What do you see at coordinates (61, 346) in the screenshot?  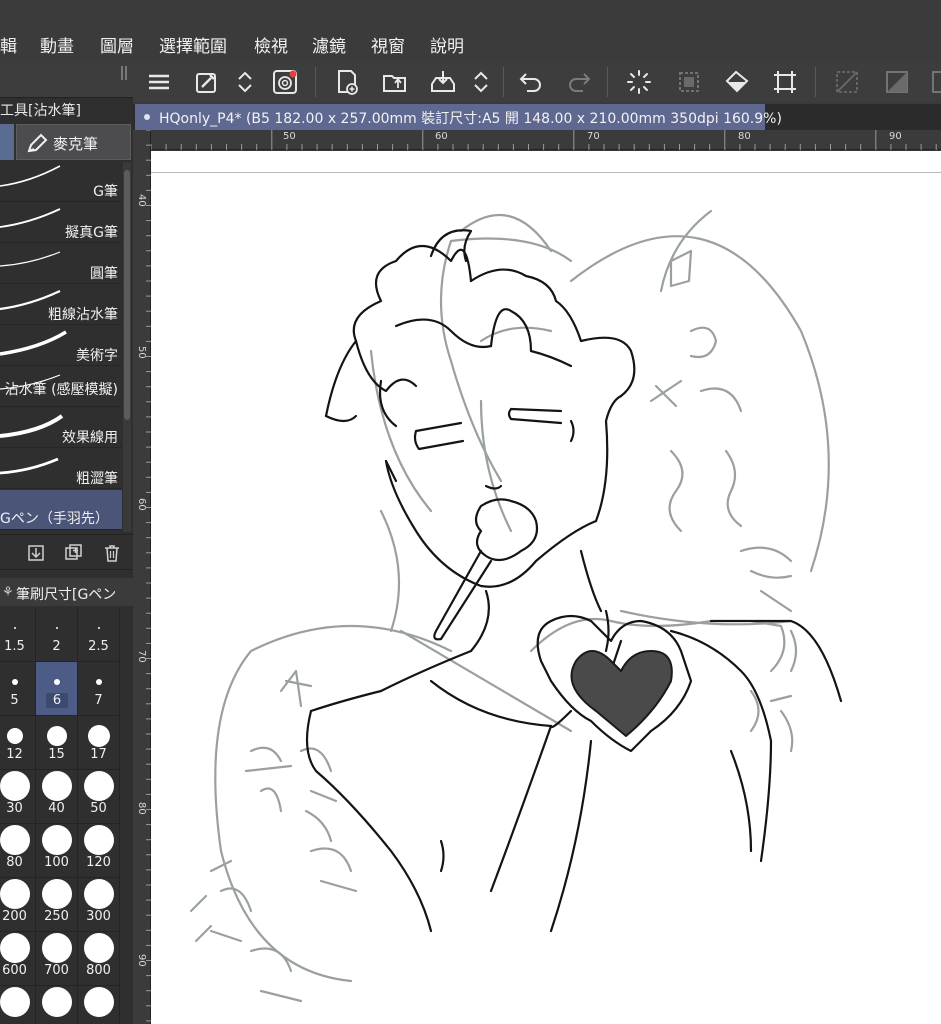 I see `brush-item: 美術字` at bounding box center [61, 346].